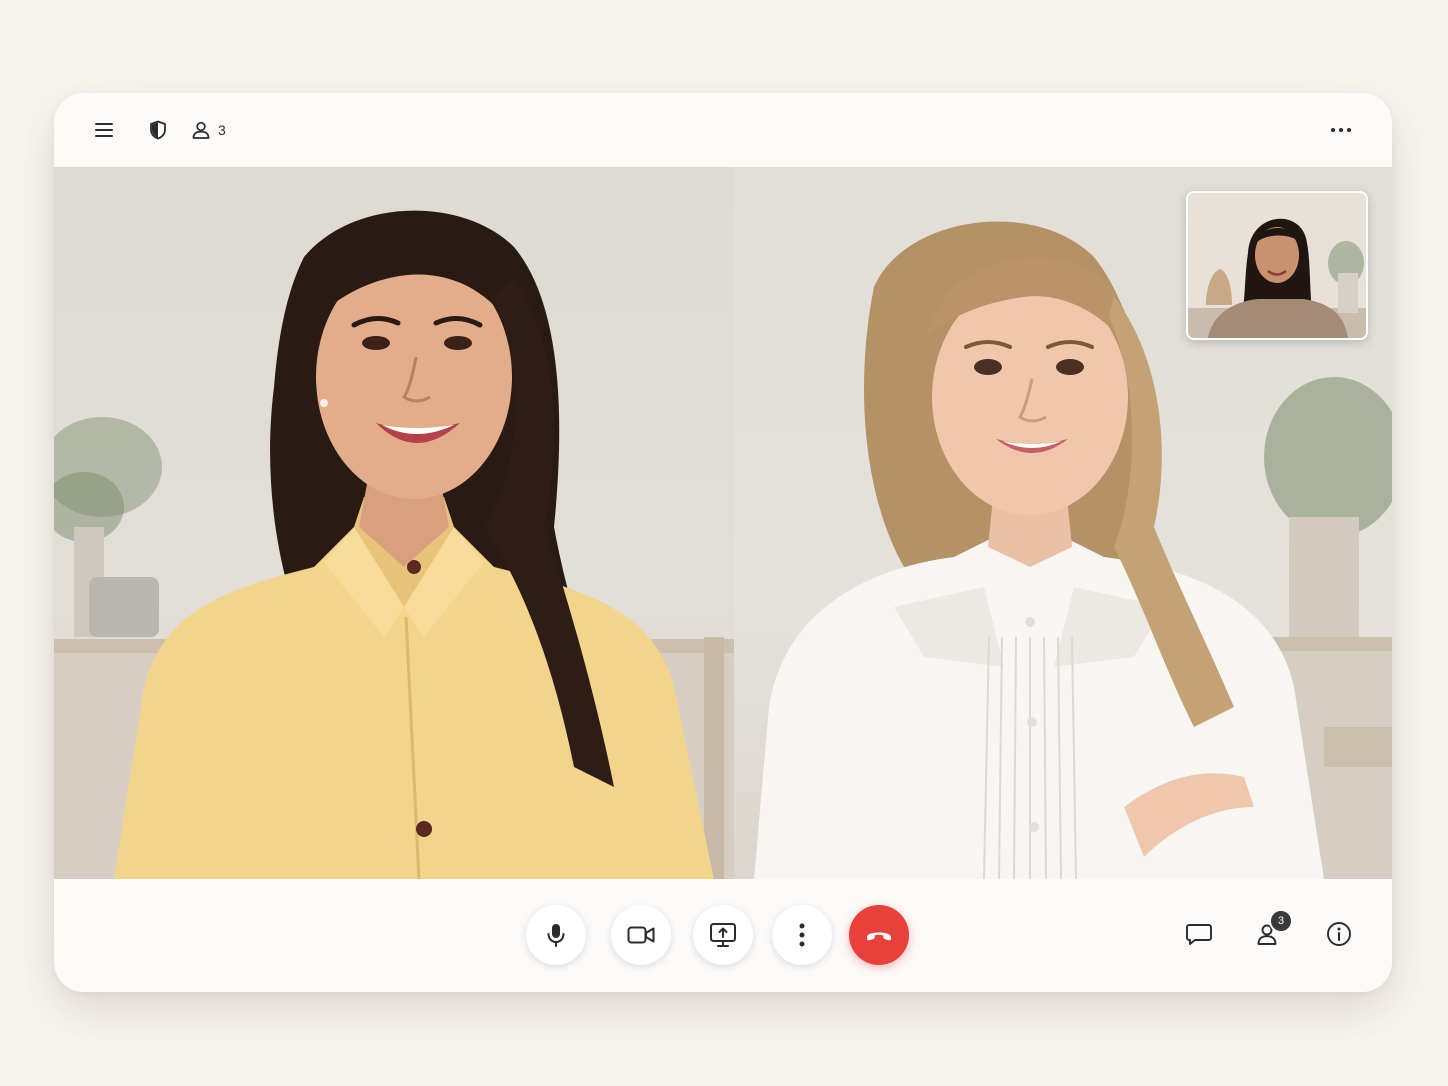  I want to click on people-count-badge: 3, so click(1281, 921).